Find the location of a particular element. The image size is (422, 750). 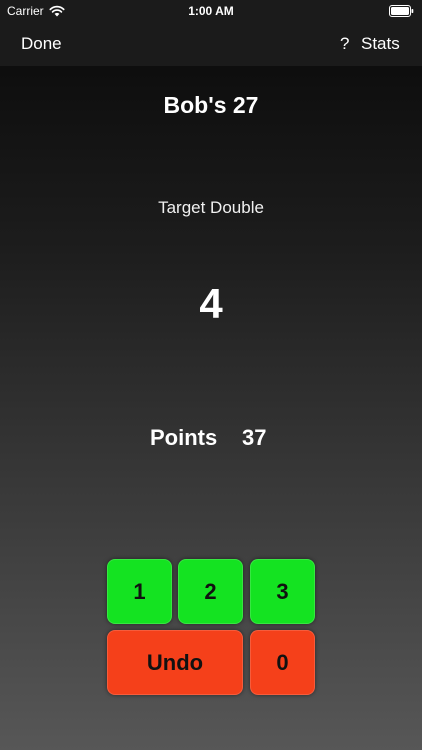

points-label: Points is located at coordinates (184, 437).